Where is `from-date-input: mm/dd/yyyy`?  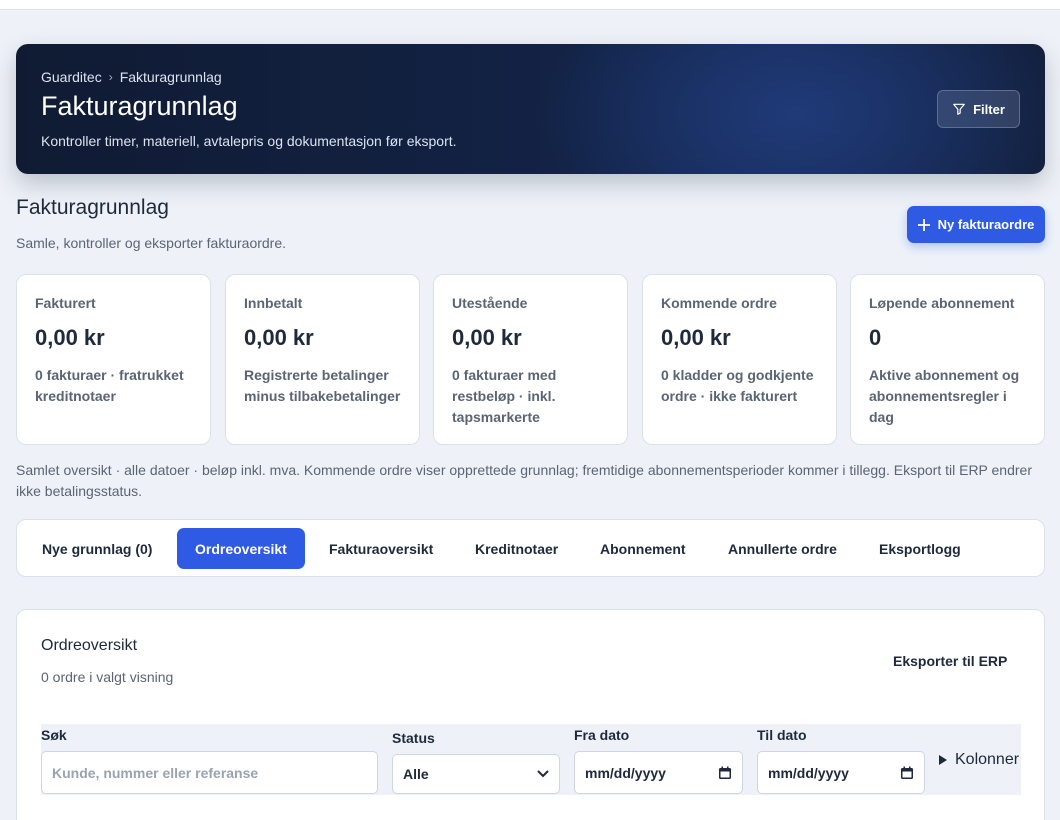 from-date-input: mm/dd/yyyy is located at coordinates (658, 772).